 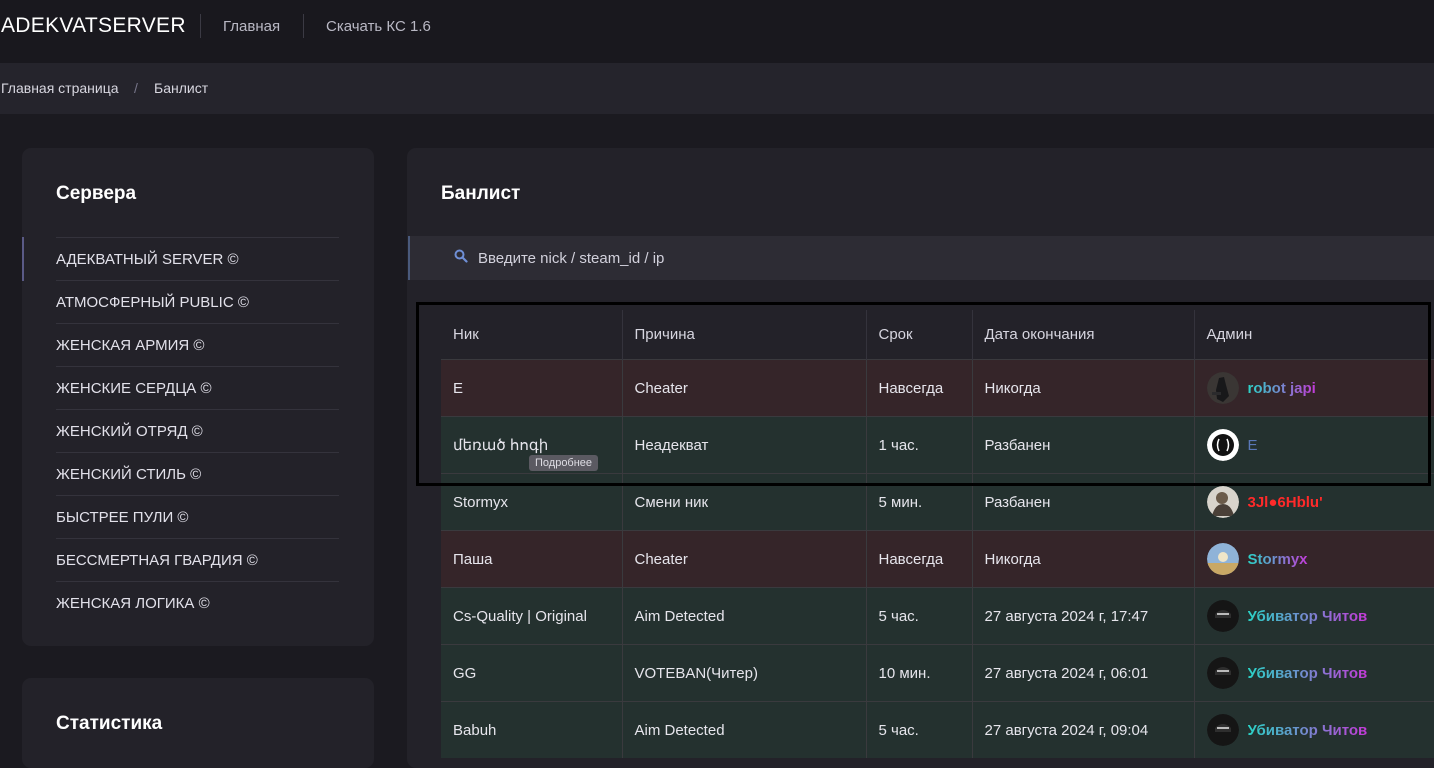 What do you see at coordinates (197, 344) in the screenshot?
I see `server-item: ЖЕНСКАЯ АРМИЯ ©` at bounding box center [197, 344].